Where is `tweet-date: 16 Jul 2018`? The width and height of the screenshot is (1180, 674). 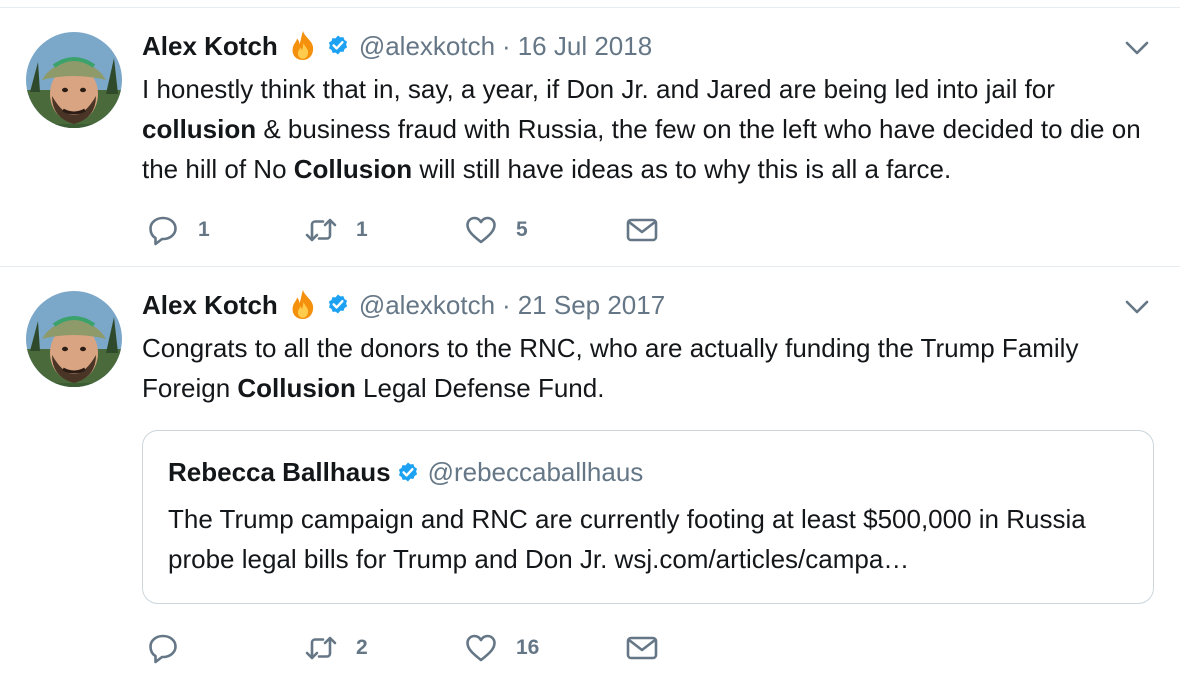
tweet-date: 16 Jul 2018 is located at coordinates (585, 46).